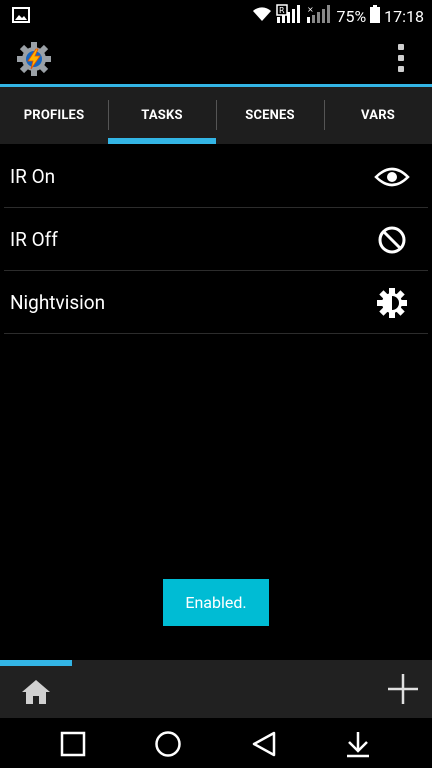 The width and height of the screenshot is (432, 768). Describe the element at coordinates (168, 744) in the screenshot. I see `circle-home-icon` at that location.